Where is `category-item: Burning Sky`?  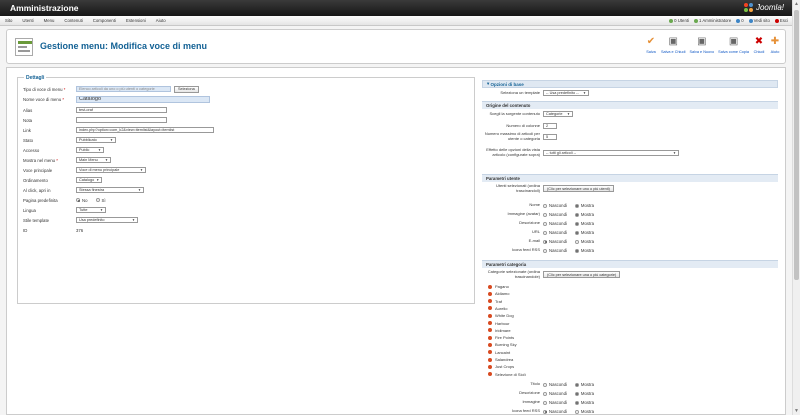
category-item: Burning Sky is located at coordinates (502, 344).